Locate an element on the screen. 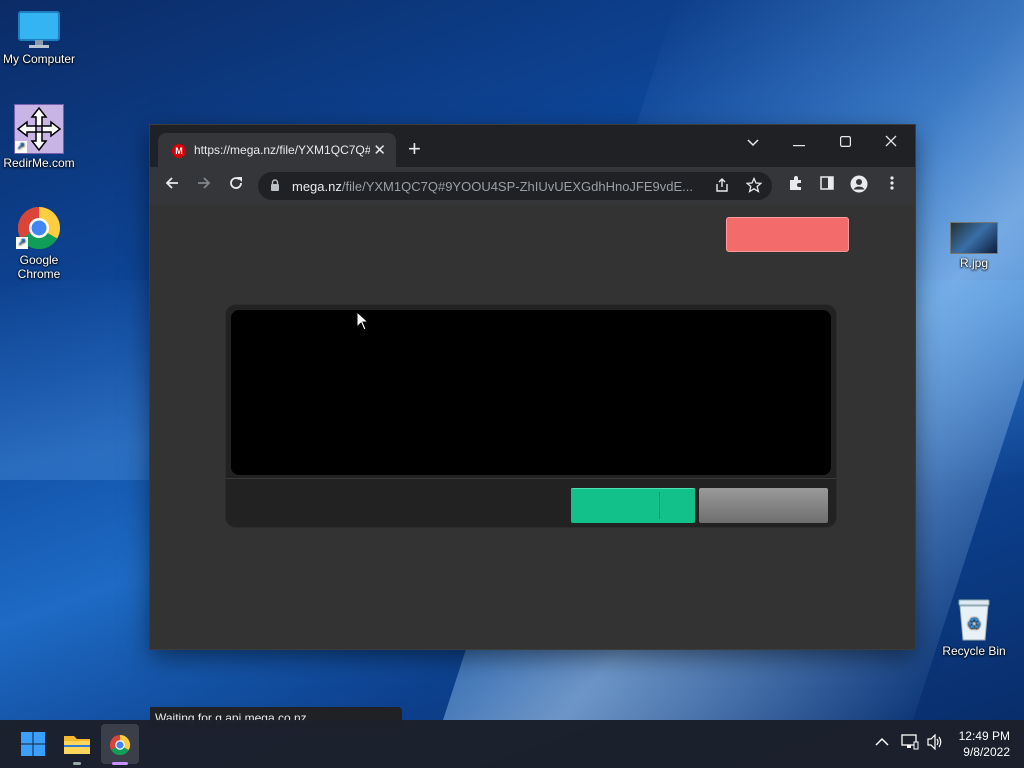 This screenshot has height=768, width=1024. desktop-icon-label: Recycle Bin is located at coordinates (974, 651).